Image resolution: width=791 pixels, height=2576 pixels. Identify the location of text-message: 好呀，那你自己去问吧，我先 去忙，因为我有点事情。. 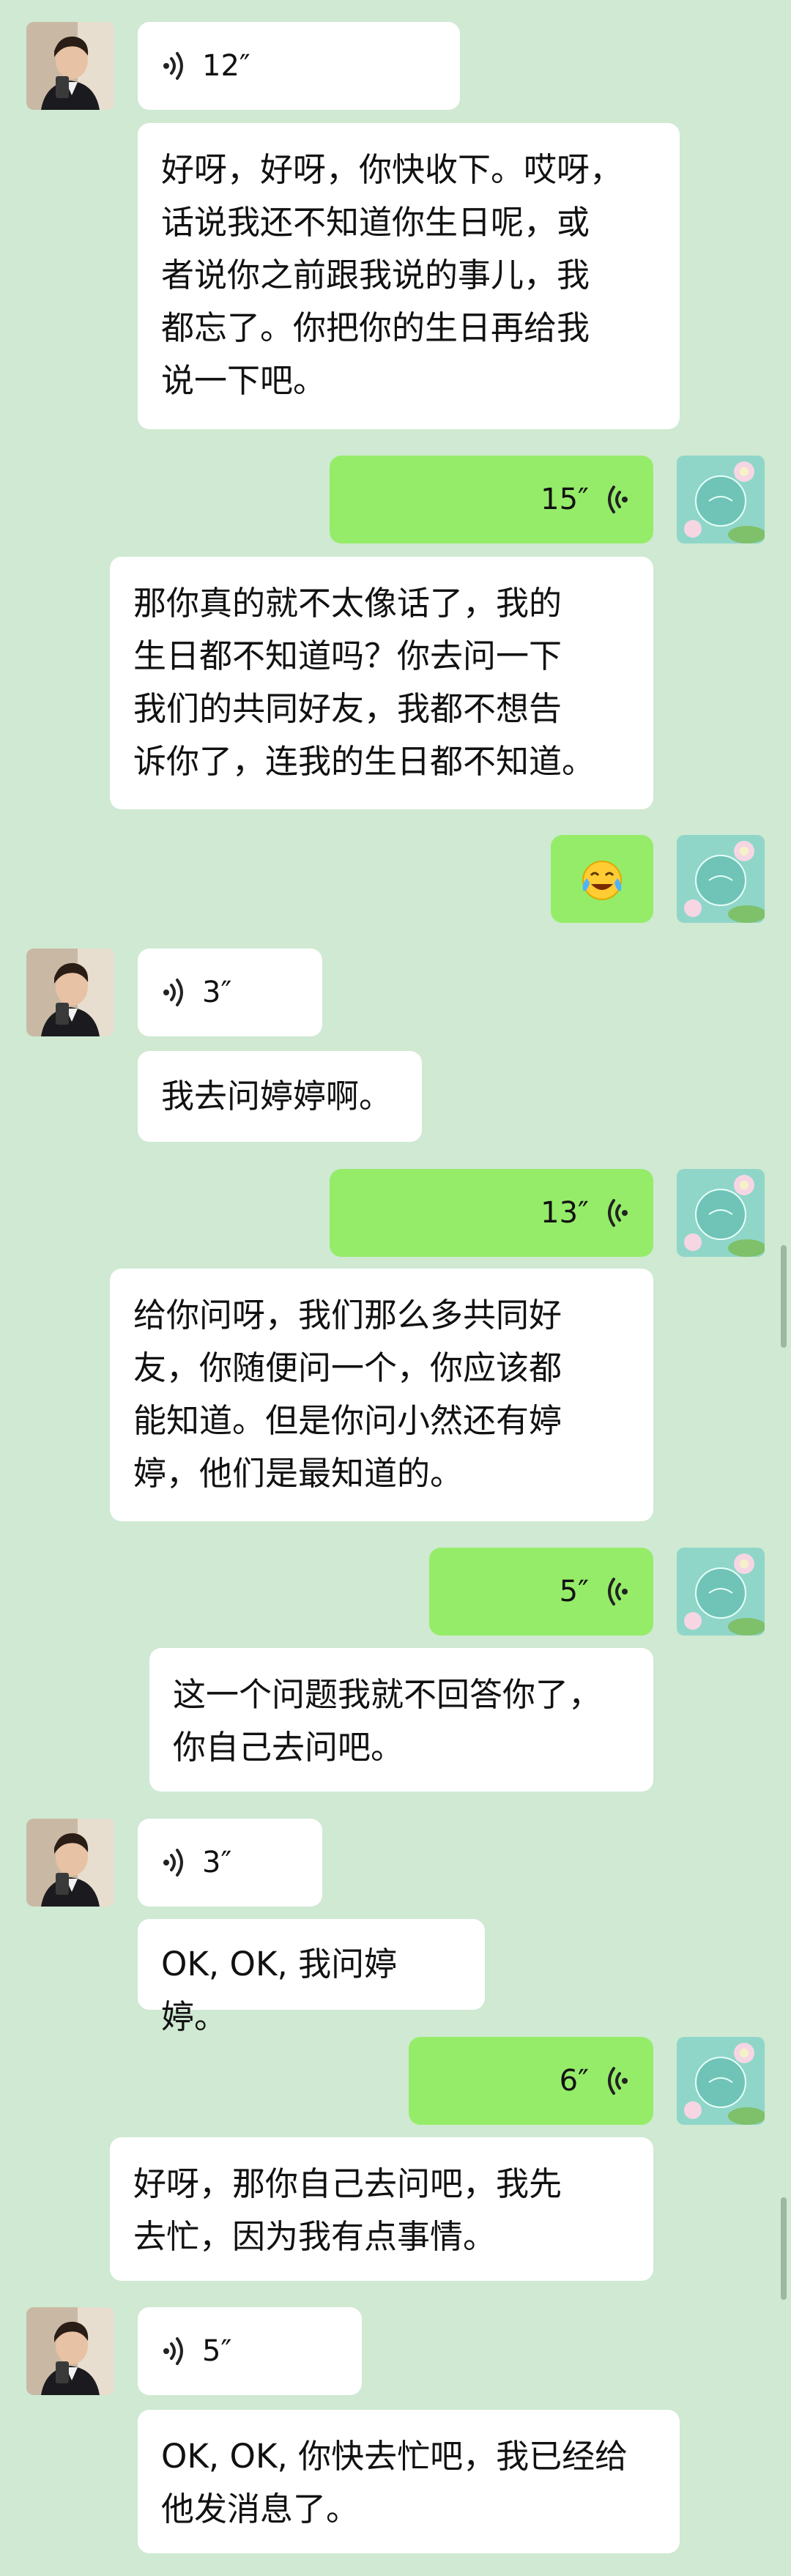
(381, 2209).